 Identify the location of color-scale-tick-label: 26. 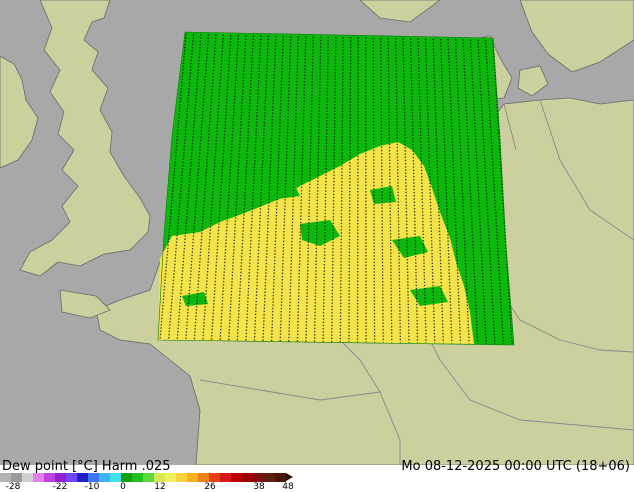
(209, 487).